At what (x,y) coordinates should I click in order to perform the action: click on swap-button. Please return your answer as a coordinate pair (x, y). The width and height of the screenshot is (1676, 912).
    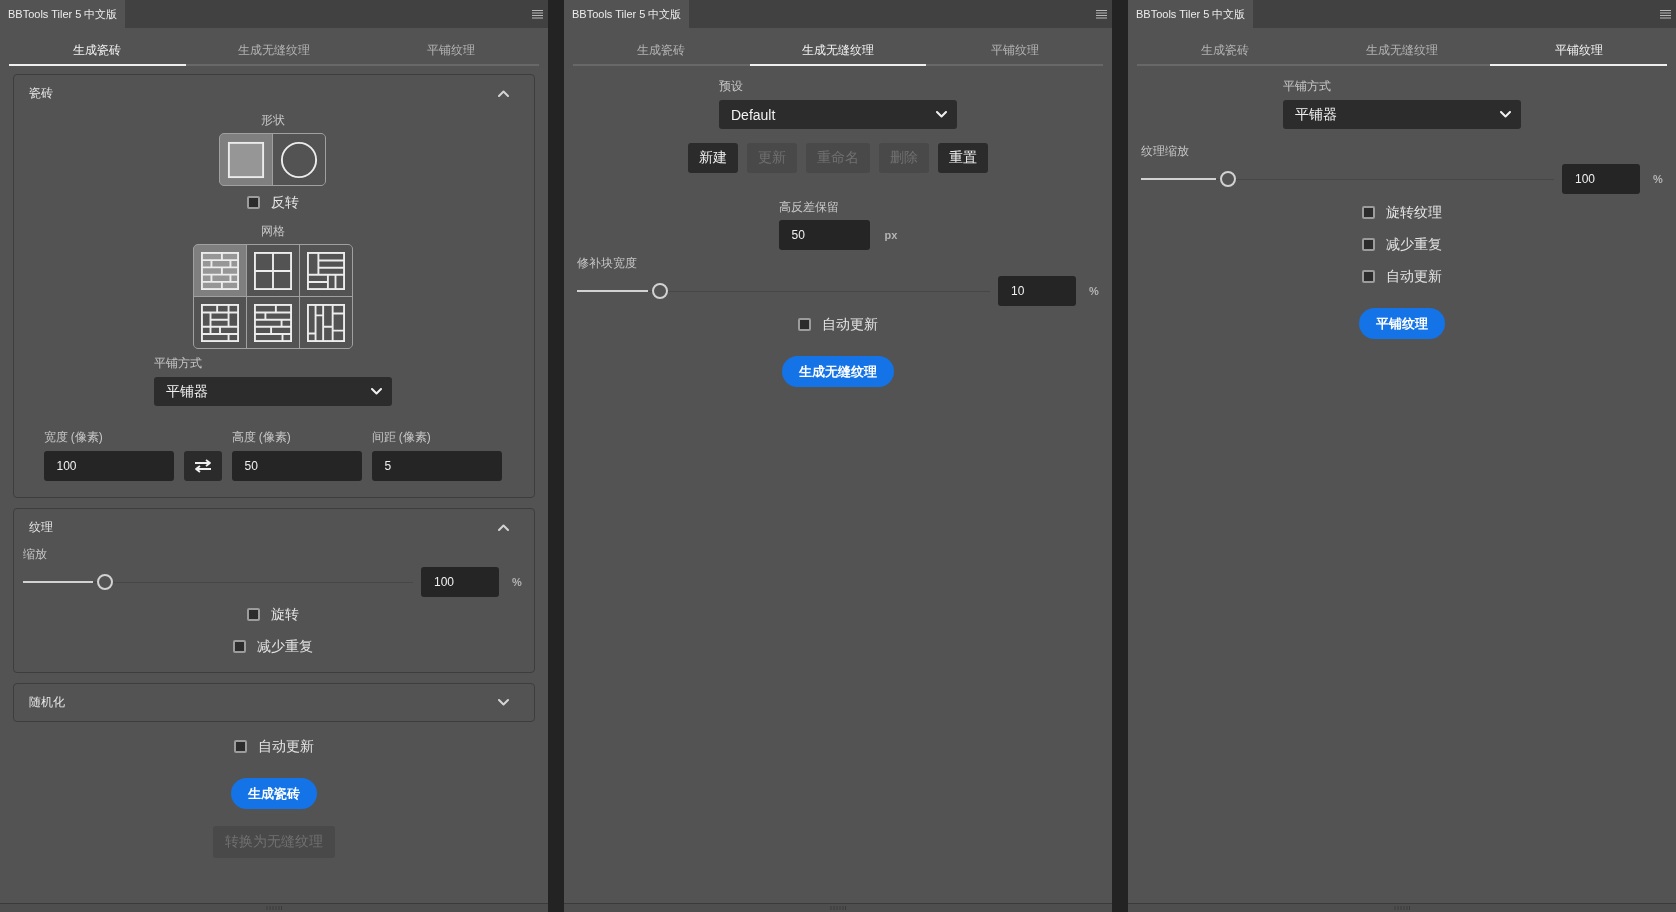
    Looking at the image, I should click on (202, 466).